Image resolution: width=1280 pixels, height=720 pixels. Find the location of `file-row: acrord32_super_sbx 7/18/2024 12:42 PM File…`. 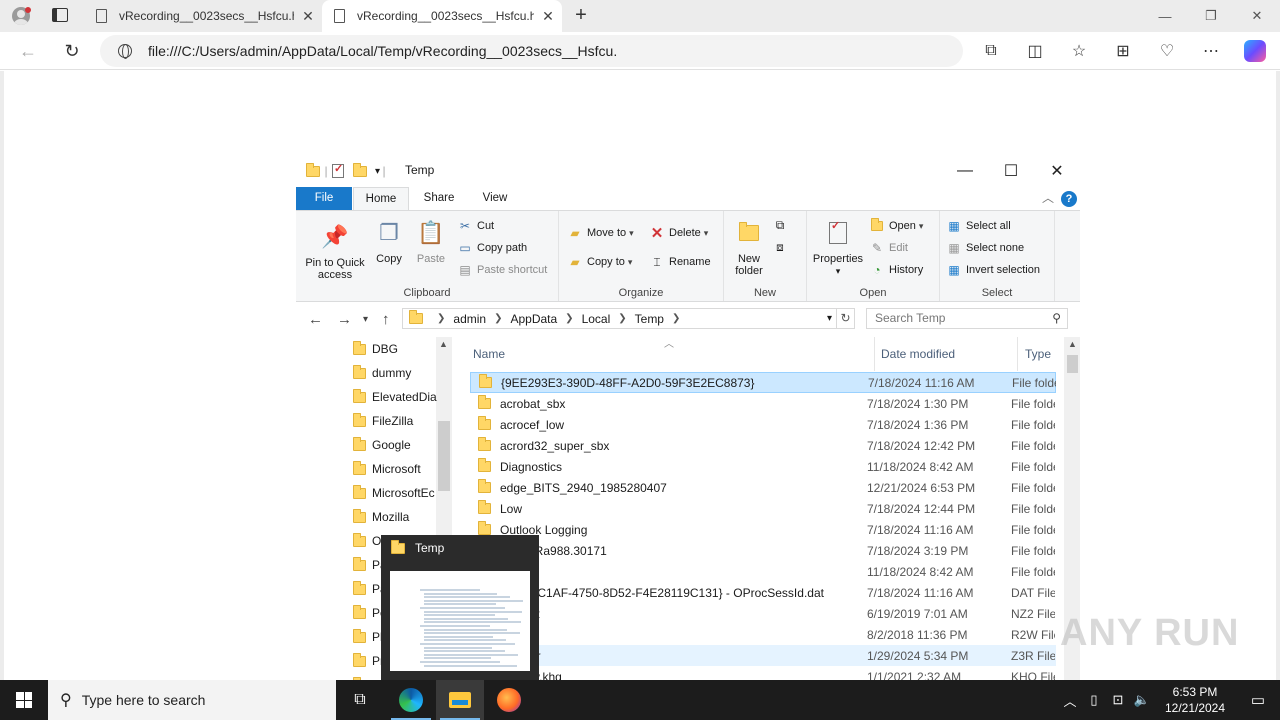

file-row: acrord32_super_sbx 7/18/2024 12:42 PM File… is located at coordinates (763, 445).